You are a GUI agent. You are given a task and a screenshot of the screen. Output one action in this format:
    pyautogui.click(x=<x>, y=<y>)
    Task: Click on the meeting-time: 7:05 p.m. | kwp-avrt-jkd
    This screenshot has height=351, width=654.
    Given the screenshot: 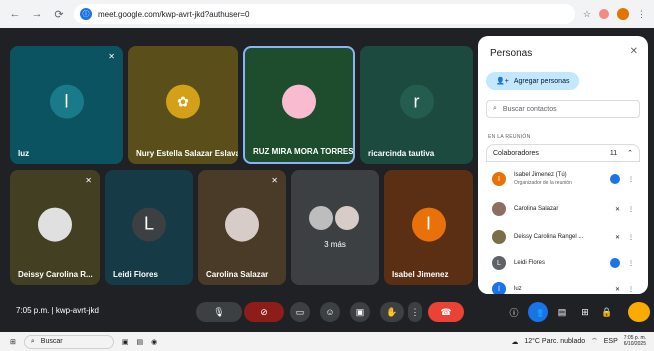 What is the action you would take?
    pyautogui.click(x=58, y=310)
    